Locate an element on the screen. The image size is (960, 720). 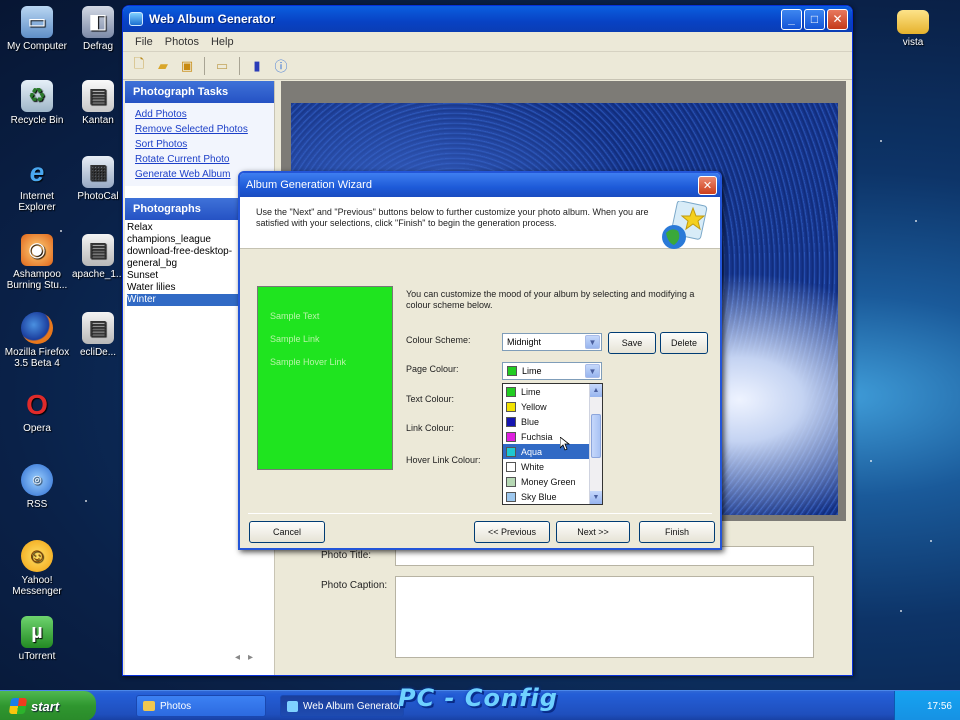
scroll-up-icon: ▲ is located at coordinates (596, 390).